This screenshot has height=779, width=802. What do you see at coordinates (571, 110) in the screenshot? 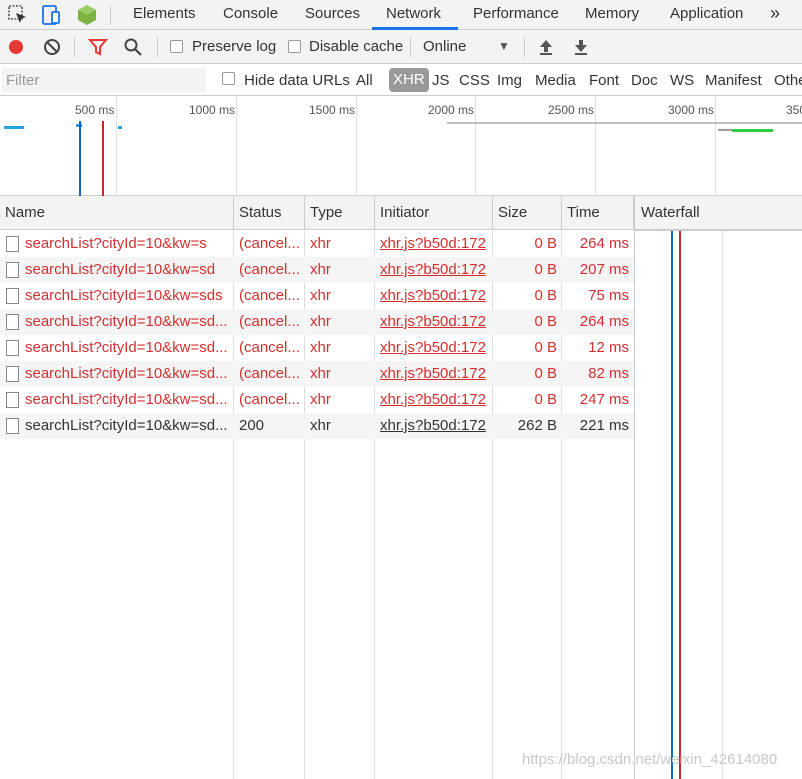
I see `timeline-tick-label: 2500 ms` at bounding box center [571, 110].